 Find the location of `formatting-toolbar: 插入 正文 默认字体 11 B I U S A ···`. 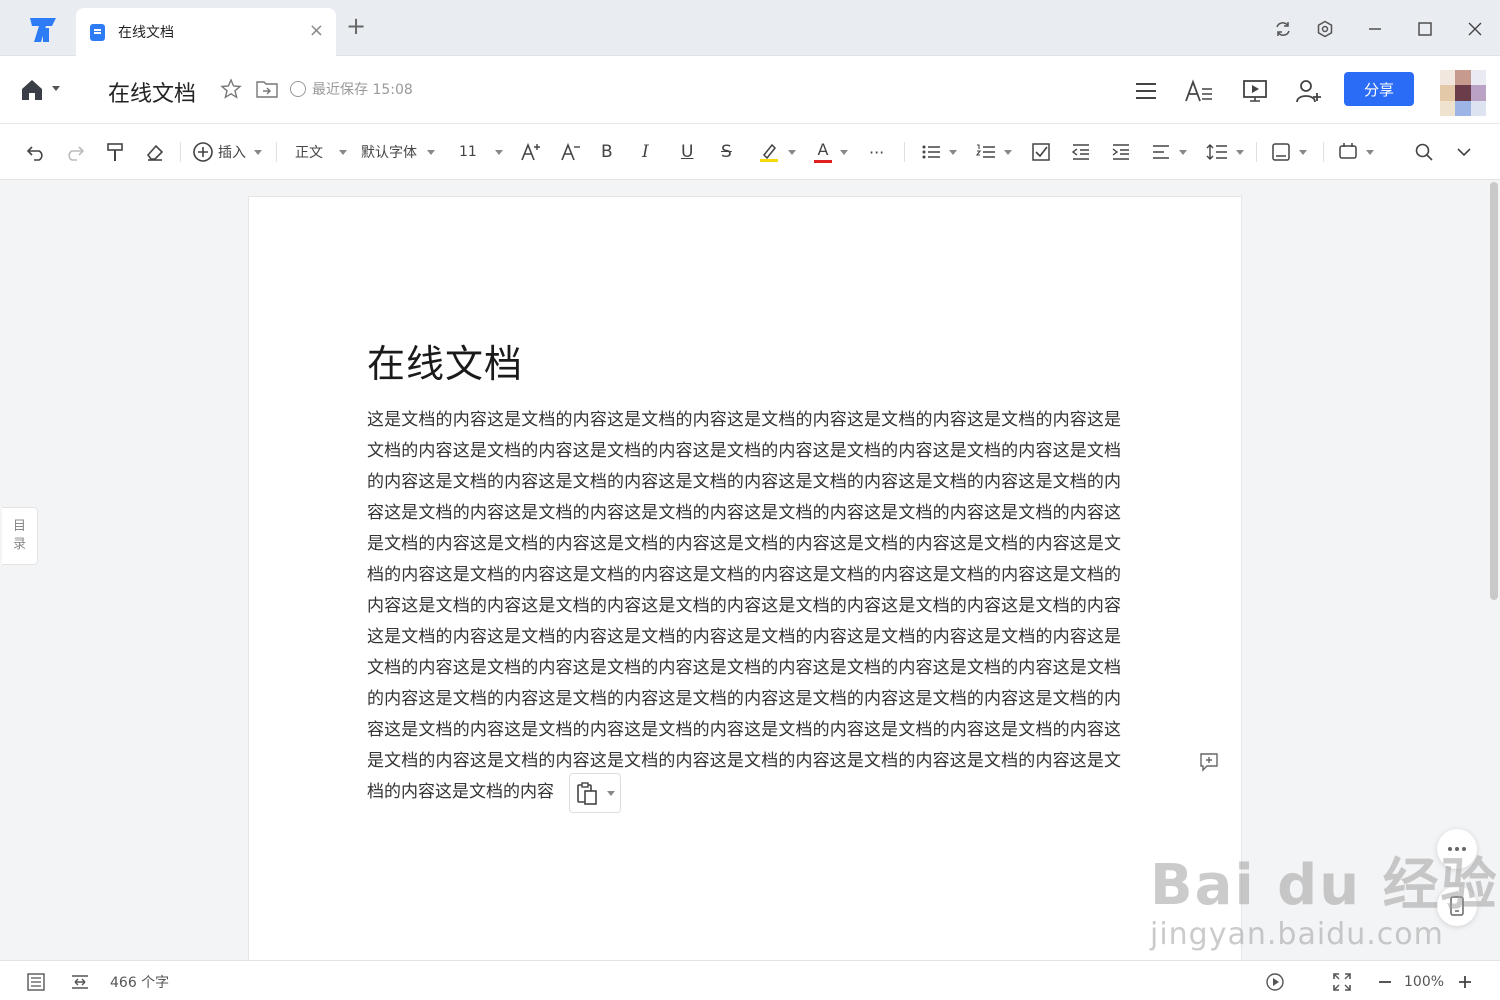

formatting-toolbar: 插入 正文 默认字体 11 B I U S A ··· is located at coordinates (750, 152).